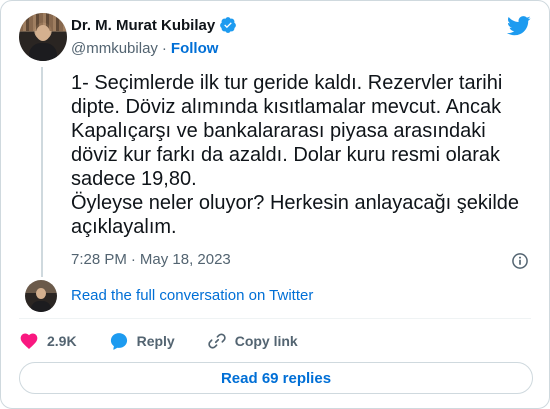  Describe the element at coordinates (519, 26) in the screenshot. I see `twitter-bird-icon` at that location.